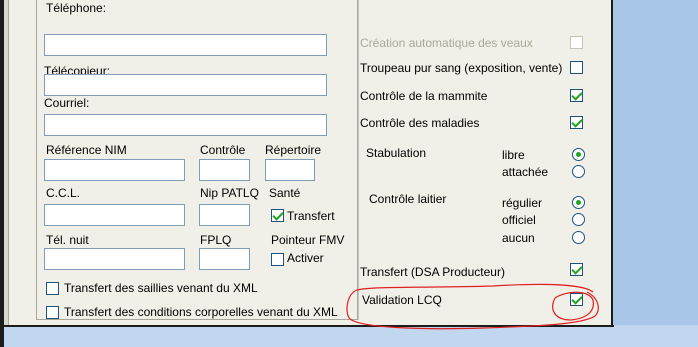 The width and height of the screenshot is (698, 347). Describe the element at coordinates (161, 288) in the screenshot. I see `saillies-label: Transfert des saillies venant du XML` at that location.